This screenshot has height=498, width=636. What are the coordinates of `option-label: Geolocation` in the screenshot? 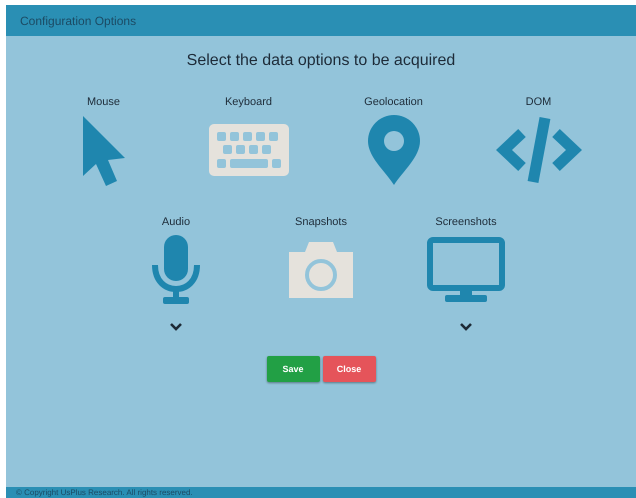 It's located at (393, 102).